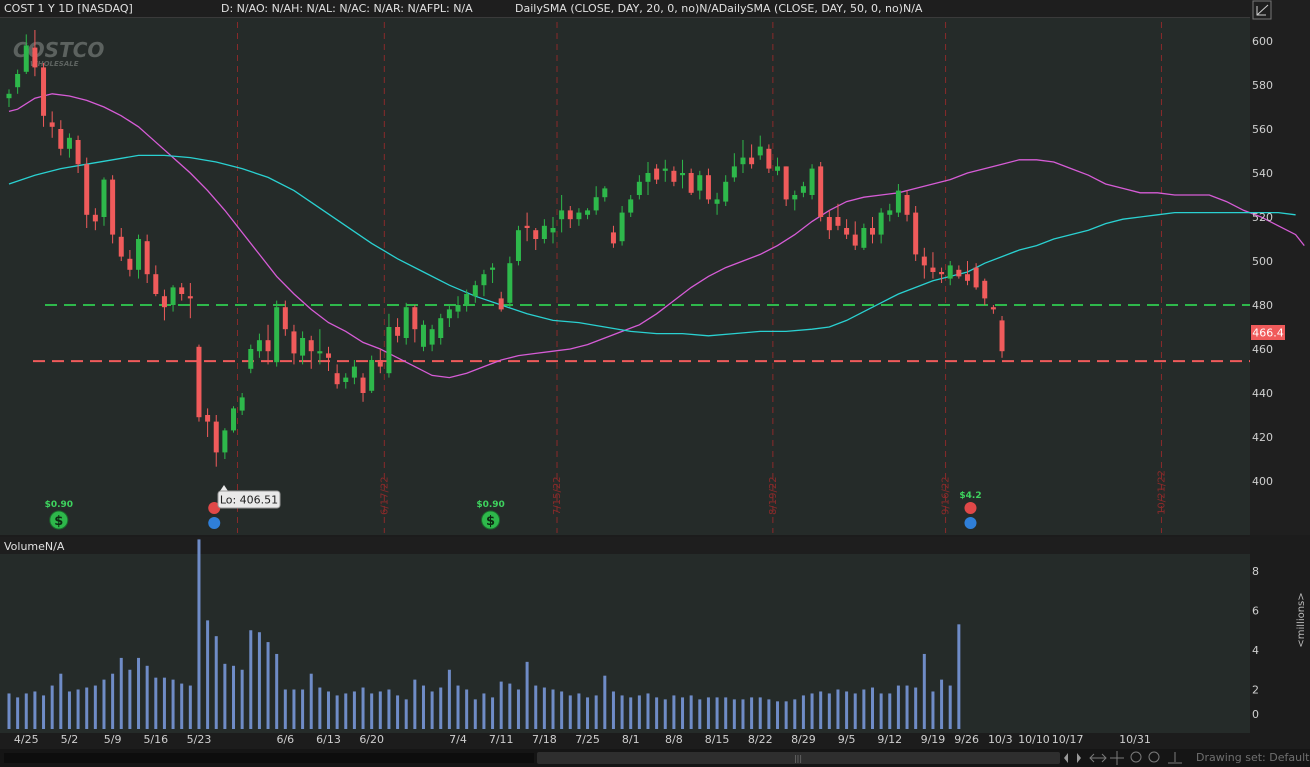  What do you see at coordinates (760, 739) in the screenshot?
I see `date-tick-label: 8/22` at bounding box center [760, 739].